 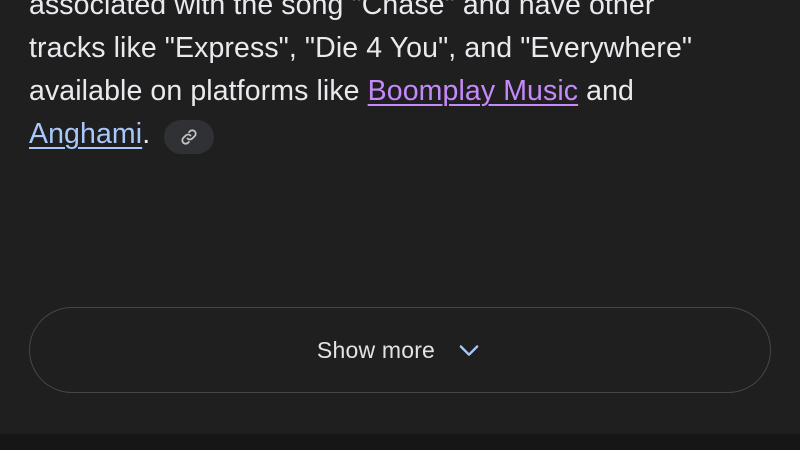 What do you see at coordinates (376, 349) in the screenshot?
I see `show-more-label: Show more` at bounding box center [376, 349].